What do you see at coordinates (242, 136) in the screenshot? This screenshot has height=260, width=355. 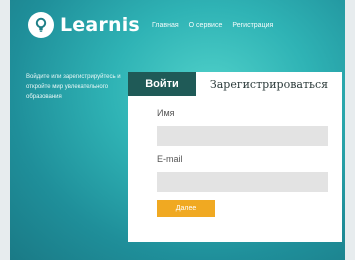 I see `name-field` at bounding box center [242, 136].